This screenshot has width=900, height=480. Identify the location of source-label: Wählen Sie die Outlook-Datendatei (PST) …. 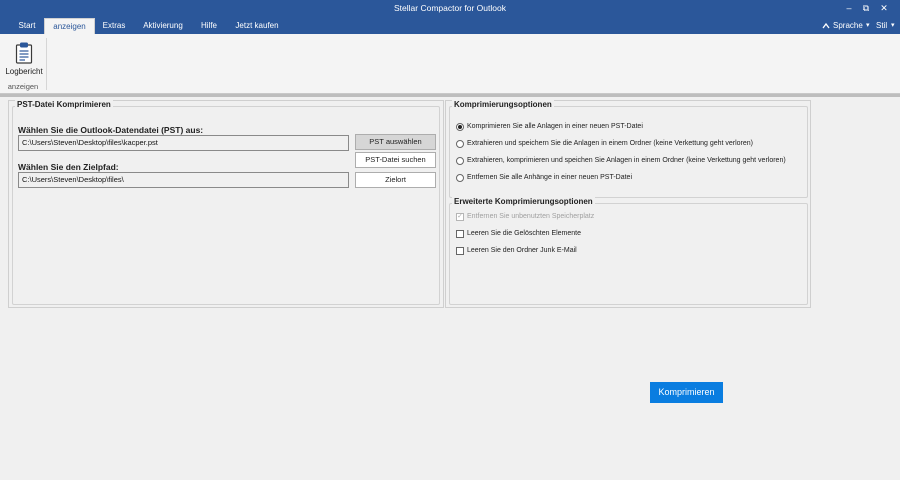
(111, 130).